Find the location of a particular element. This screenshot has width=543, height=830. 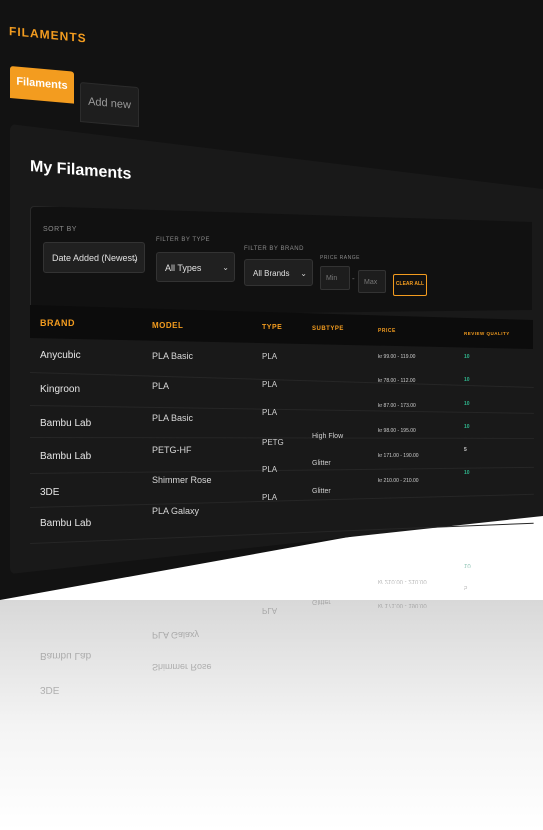

reflection-subtype: Glitter is located at coordinates (321, 601).